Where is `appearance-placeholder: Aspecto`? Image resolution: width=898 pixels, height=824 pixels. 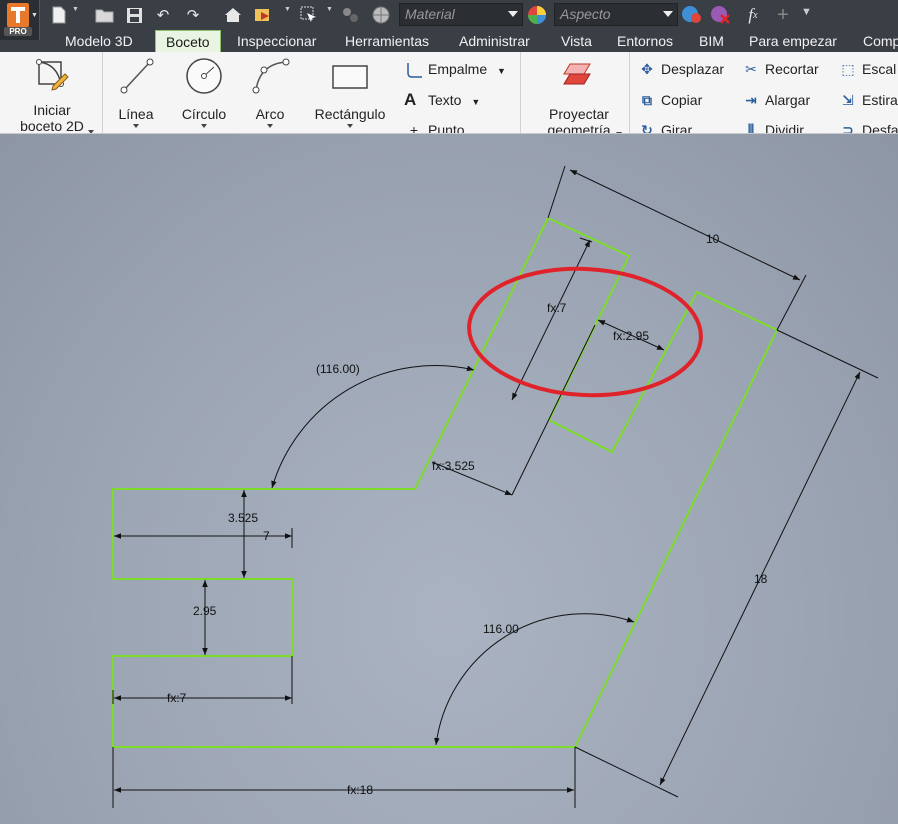 appearance-placeholder: Aspecto is located at coordinates (585, 14).